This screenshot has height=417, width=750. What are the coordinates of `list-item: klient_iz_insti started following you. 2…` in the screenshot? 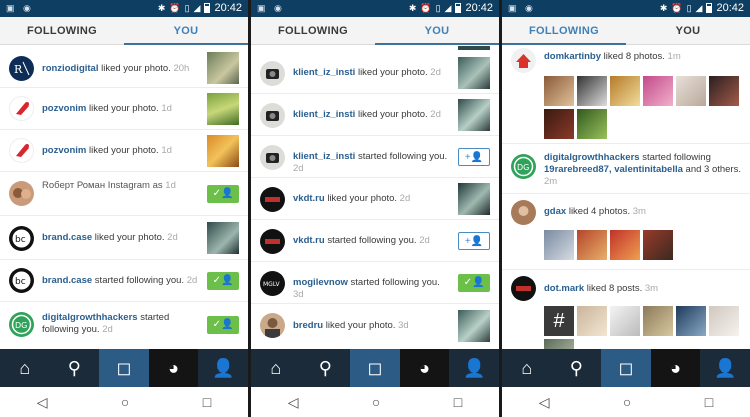 It's located at (375, 157).